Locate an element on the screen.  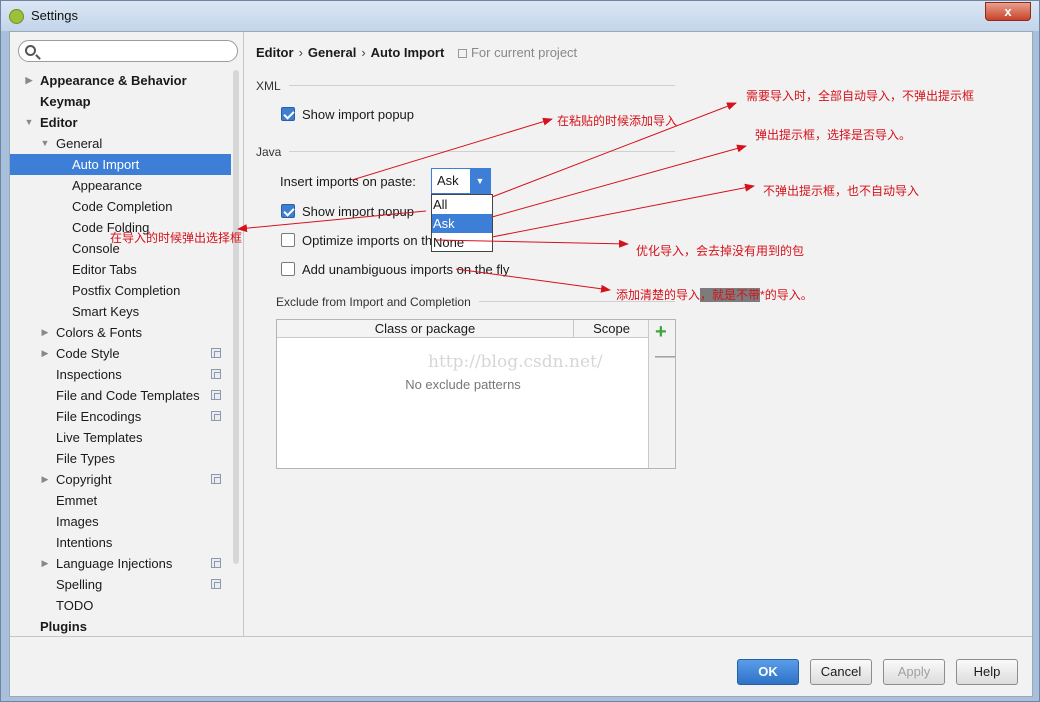
android-studio-icon is located at coordinates (16, 16).